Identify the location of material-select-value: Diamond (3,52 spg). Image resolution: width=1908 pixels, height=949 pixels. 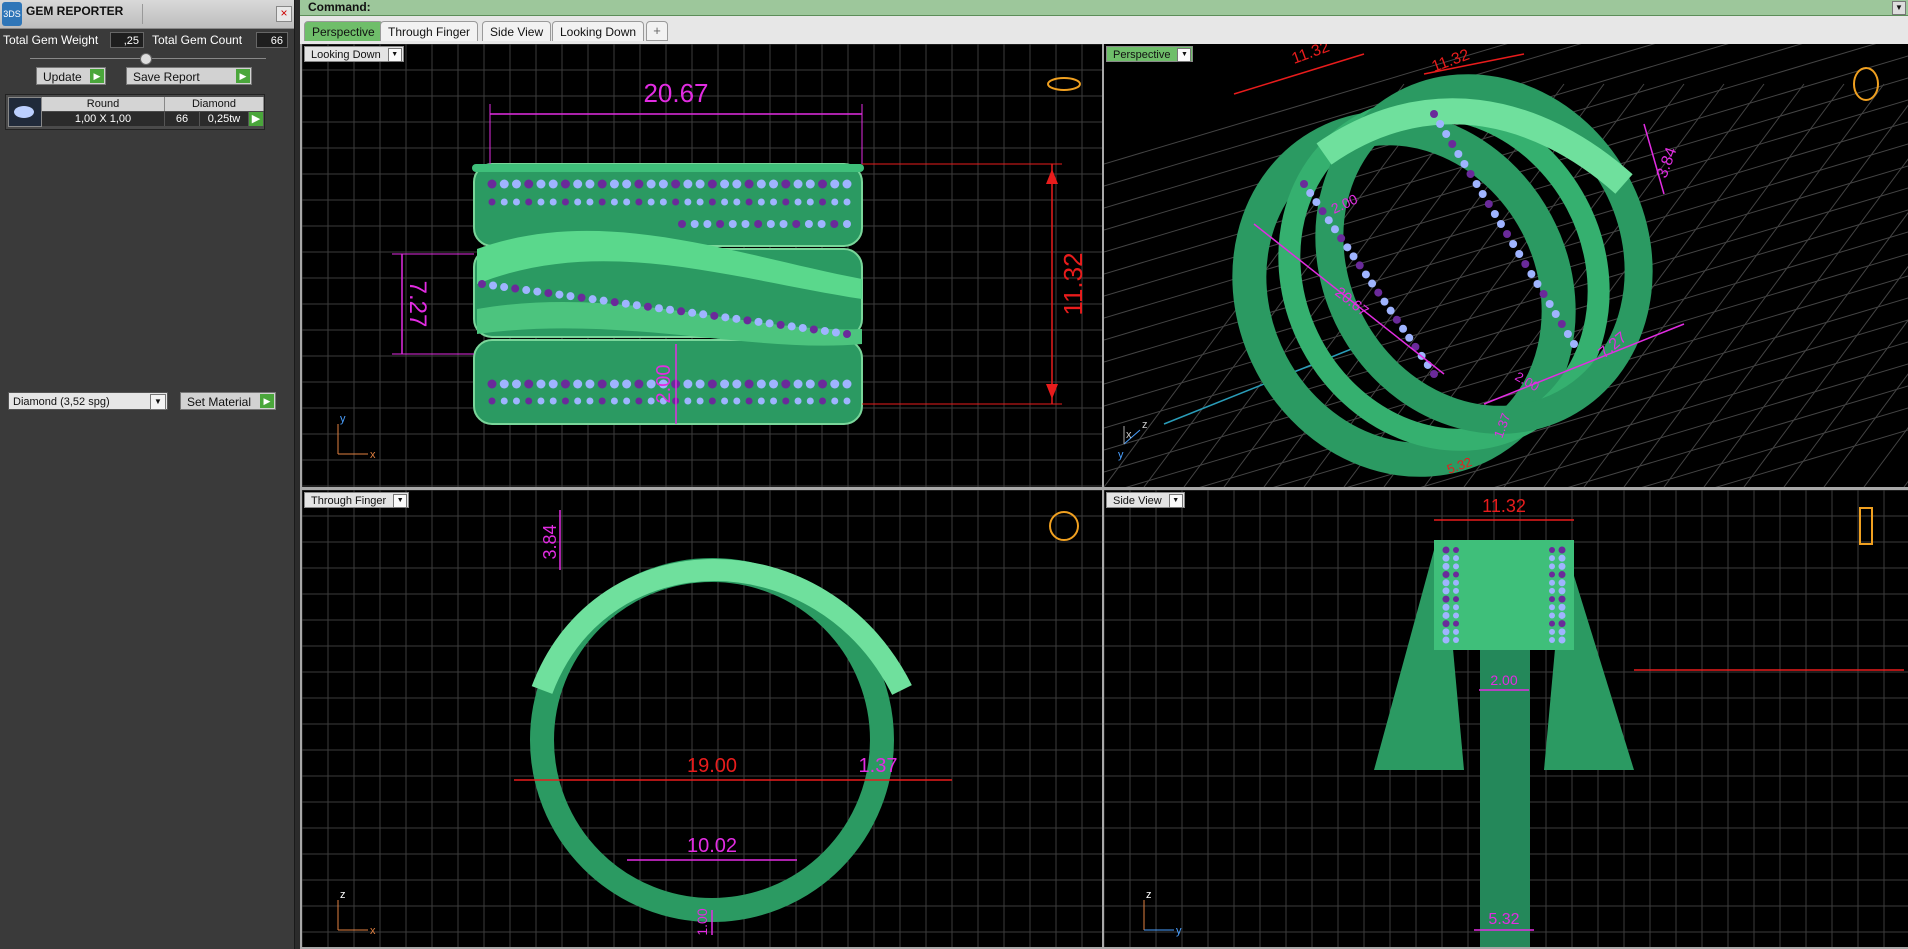
(61, 402).